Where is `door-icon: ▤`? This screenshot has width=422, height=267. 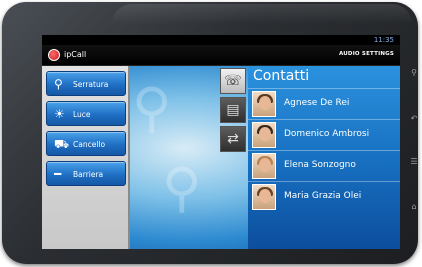 door-icon: ▤ is located at coordinates (233, 110).